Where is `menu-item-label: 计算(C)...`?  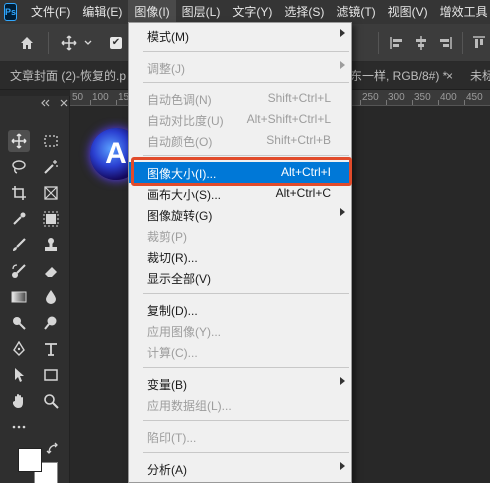
menu-item-label: 计算(C)... is located at coordinates (172, 353).